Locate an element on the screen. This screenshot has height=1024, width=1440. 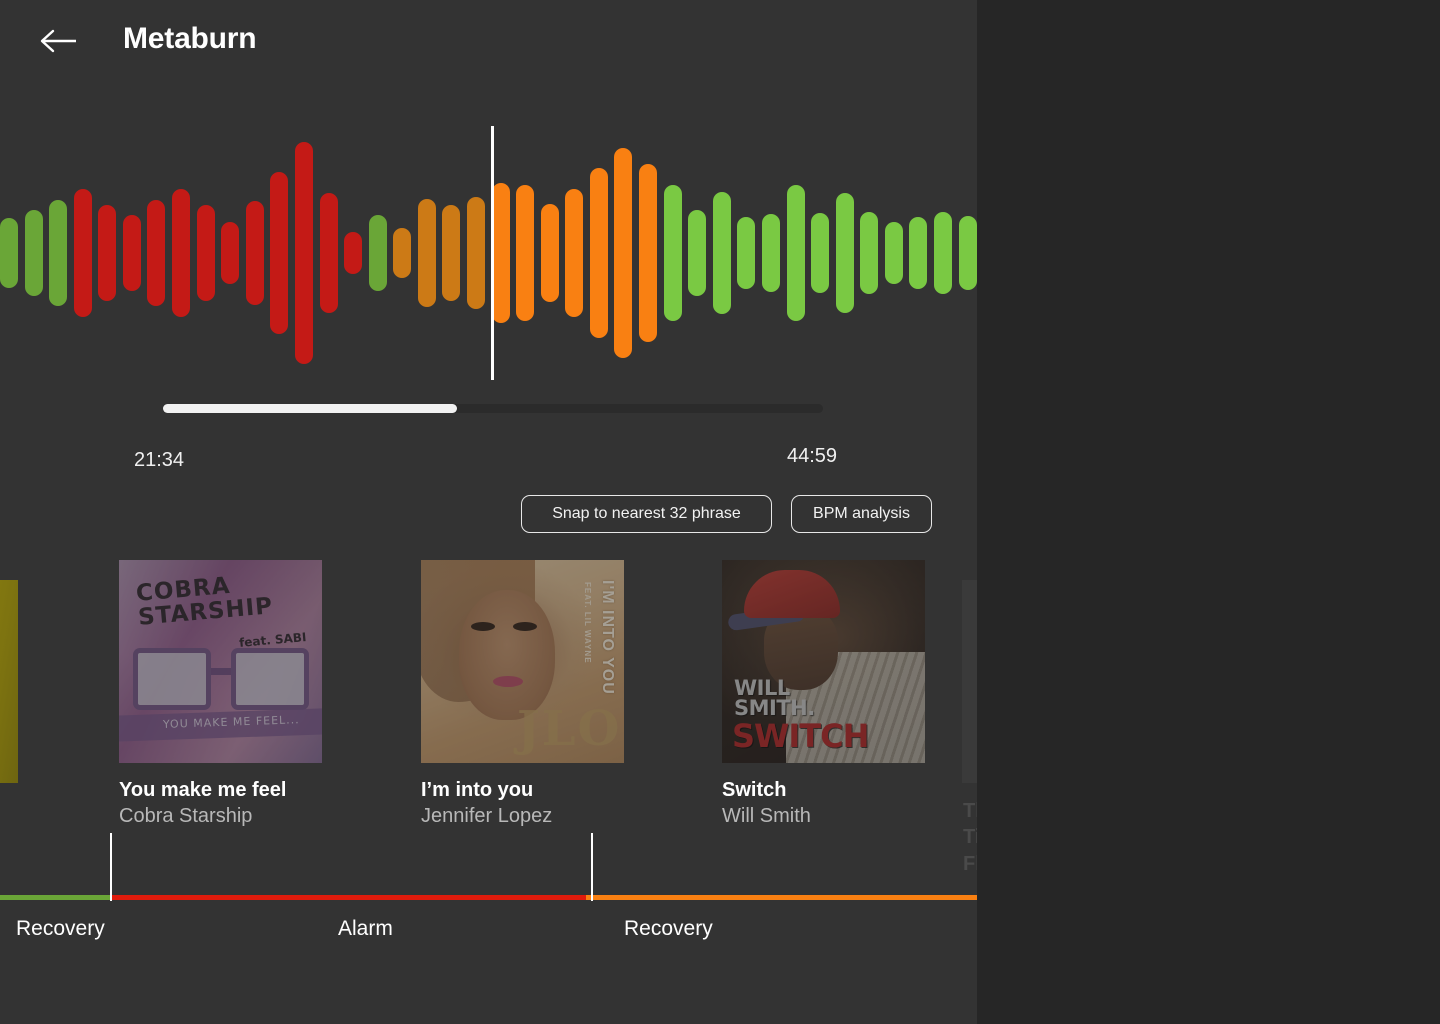
page-title: Metaburn is located at coordinates (190, 38).